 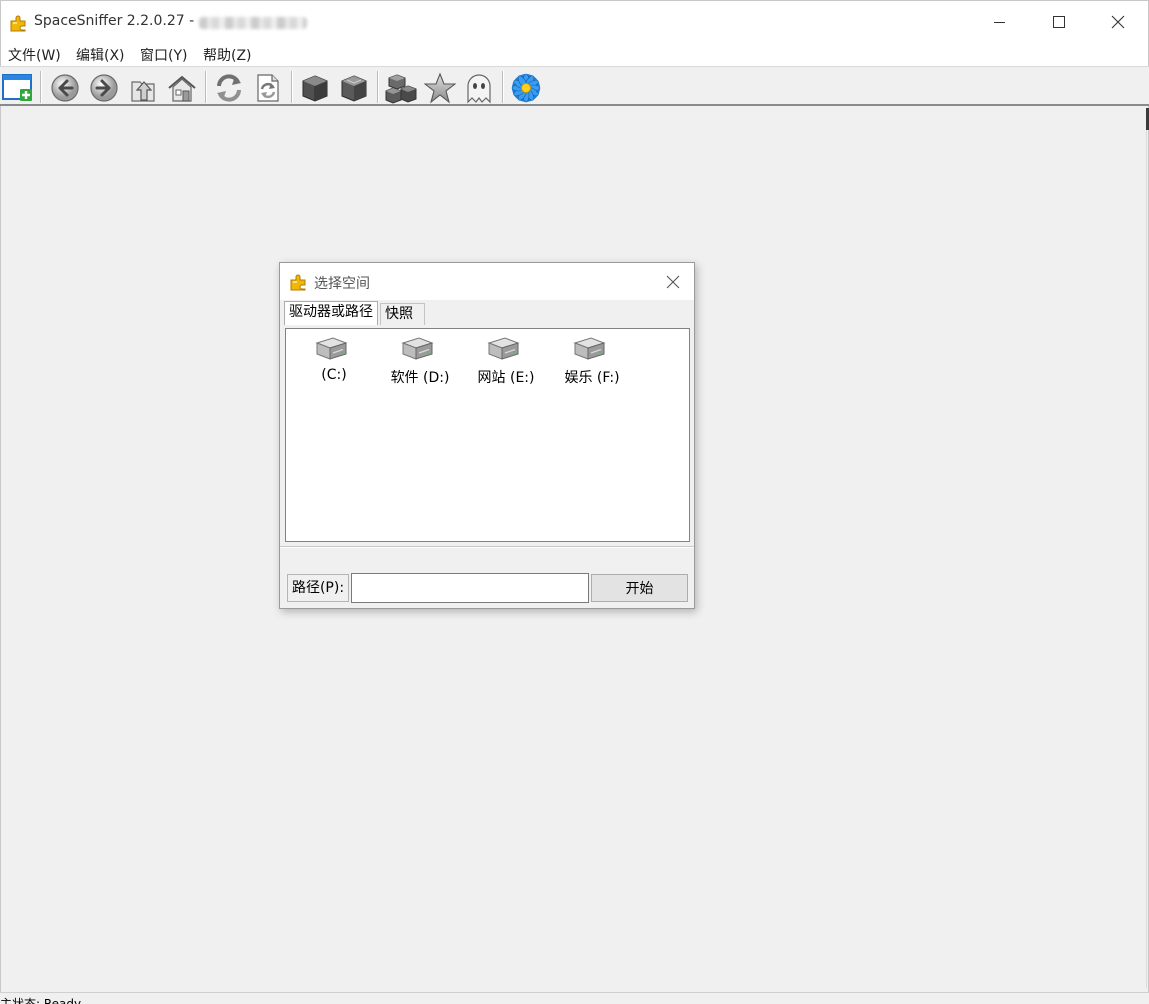 What do you see at coordinates (342, 284) in the screenshot?
I see `dialog-title: 选择空间` at bounding box center [342, 284].